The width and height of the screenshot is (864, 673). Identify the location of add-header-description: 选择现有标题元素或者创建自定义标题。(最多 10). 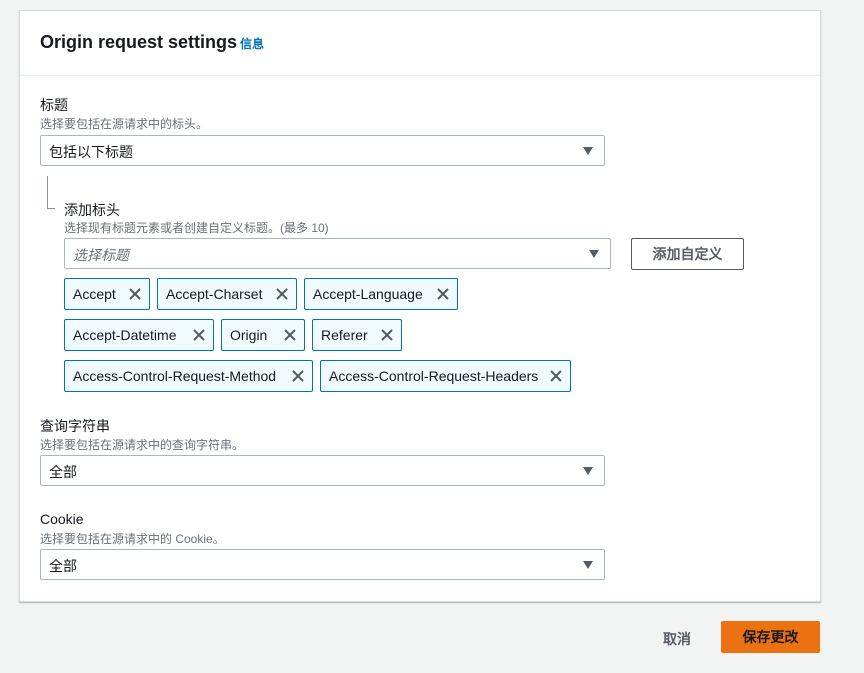
(196, 228).